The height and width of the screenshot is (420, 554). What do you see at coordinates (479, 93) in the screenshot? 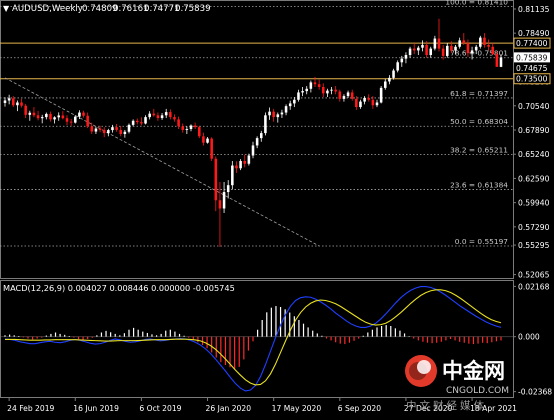
I see `fib-level-label: 61.8 = 0.71397` at bounding box center [479, 93].